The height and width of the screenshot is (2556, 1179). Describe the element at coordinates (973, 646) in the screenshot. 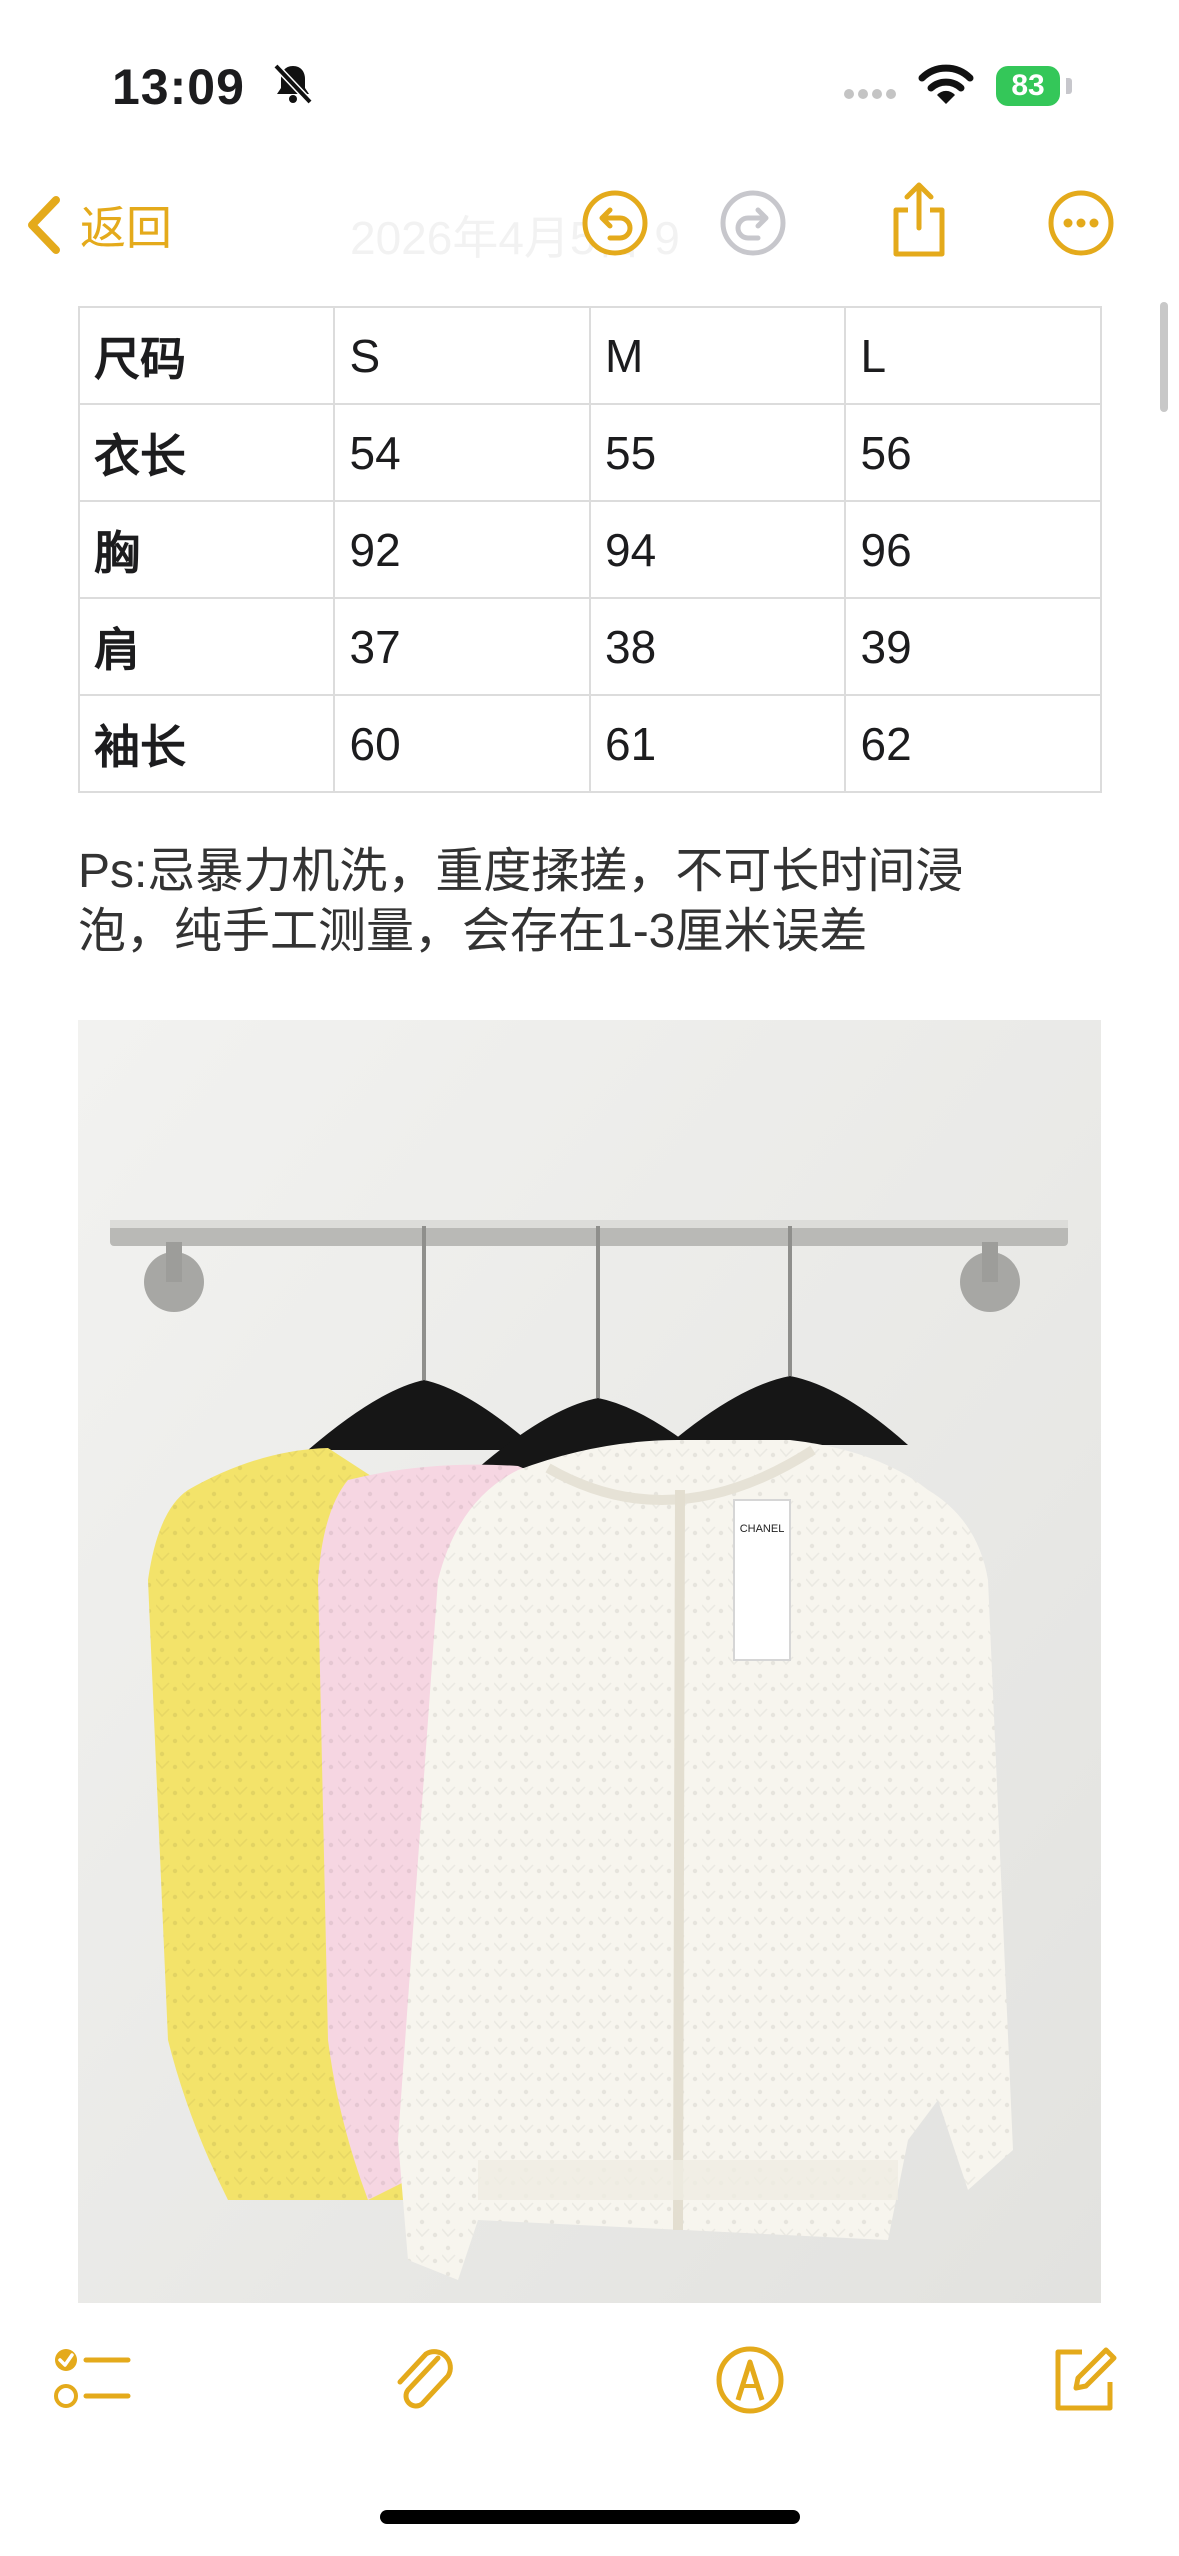

I see `table-cell: 39` at that location.